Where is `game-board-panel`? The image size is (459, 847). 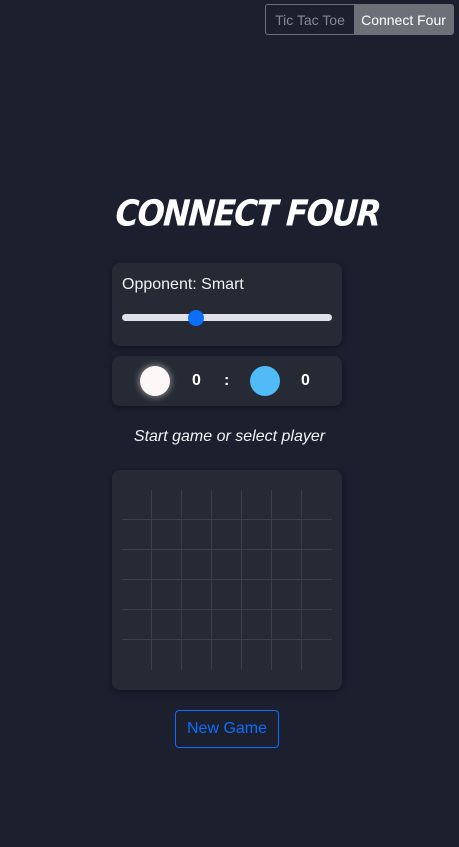
game-board-panel is located at coordinates (227, 580).